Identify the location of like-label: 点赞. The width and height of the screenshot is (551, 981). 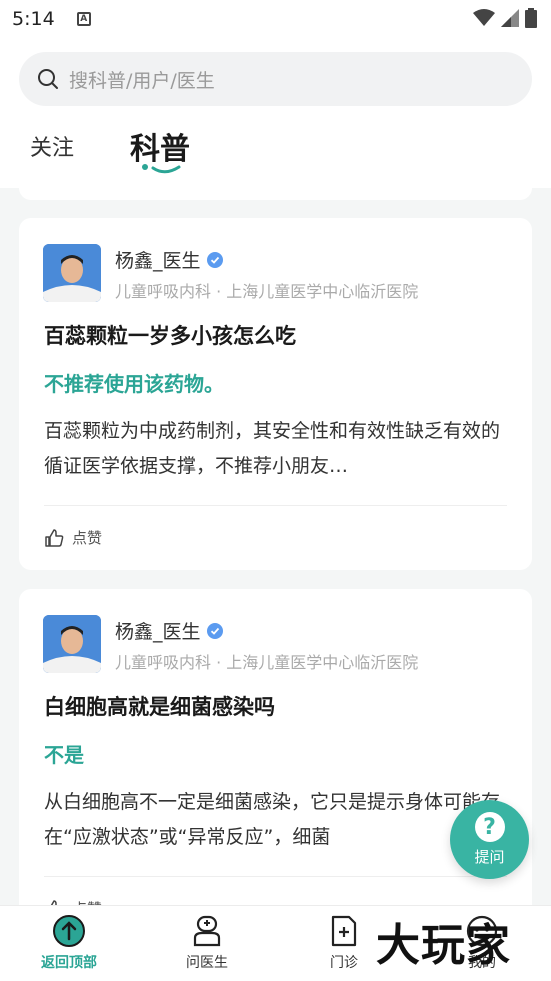
(87, 538).